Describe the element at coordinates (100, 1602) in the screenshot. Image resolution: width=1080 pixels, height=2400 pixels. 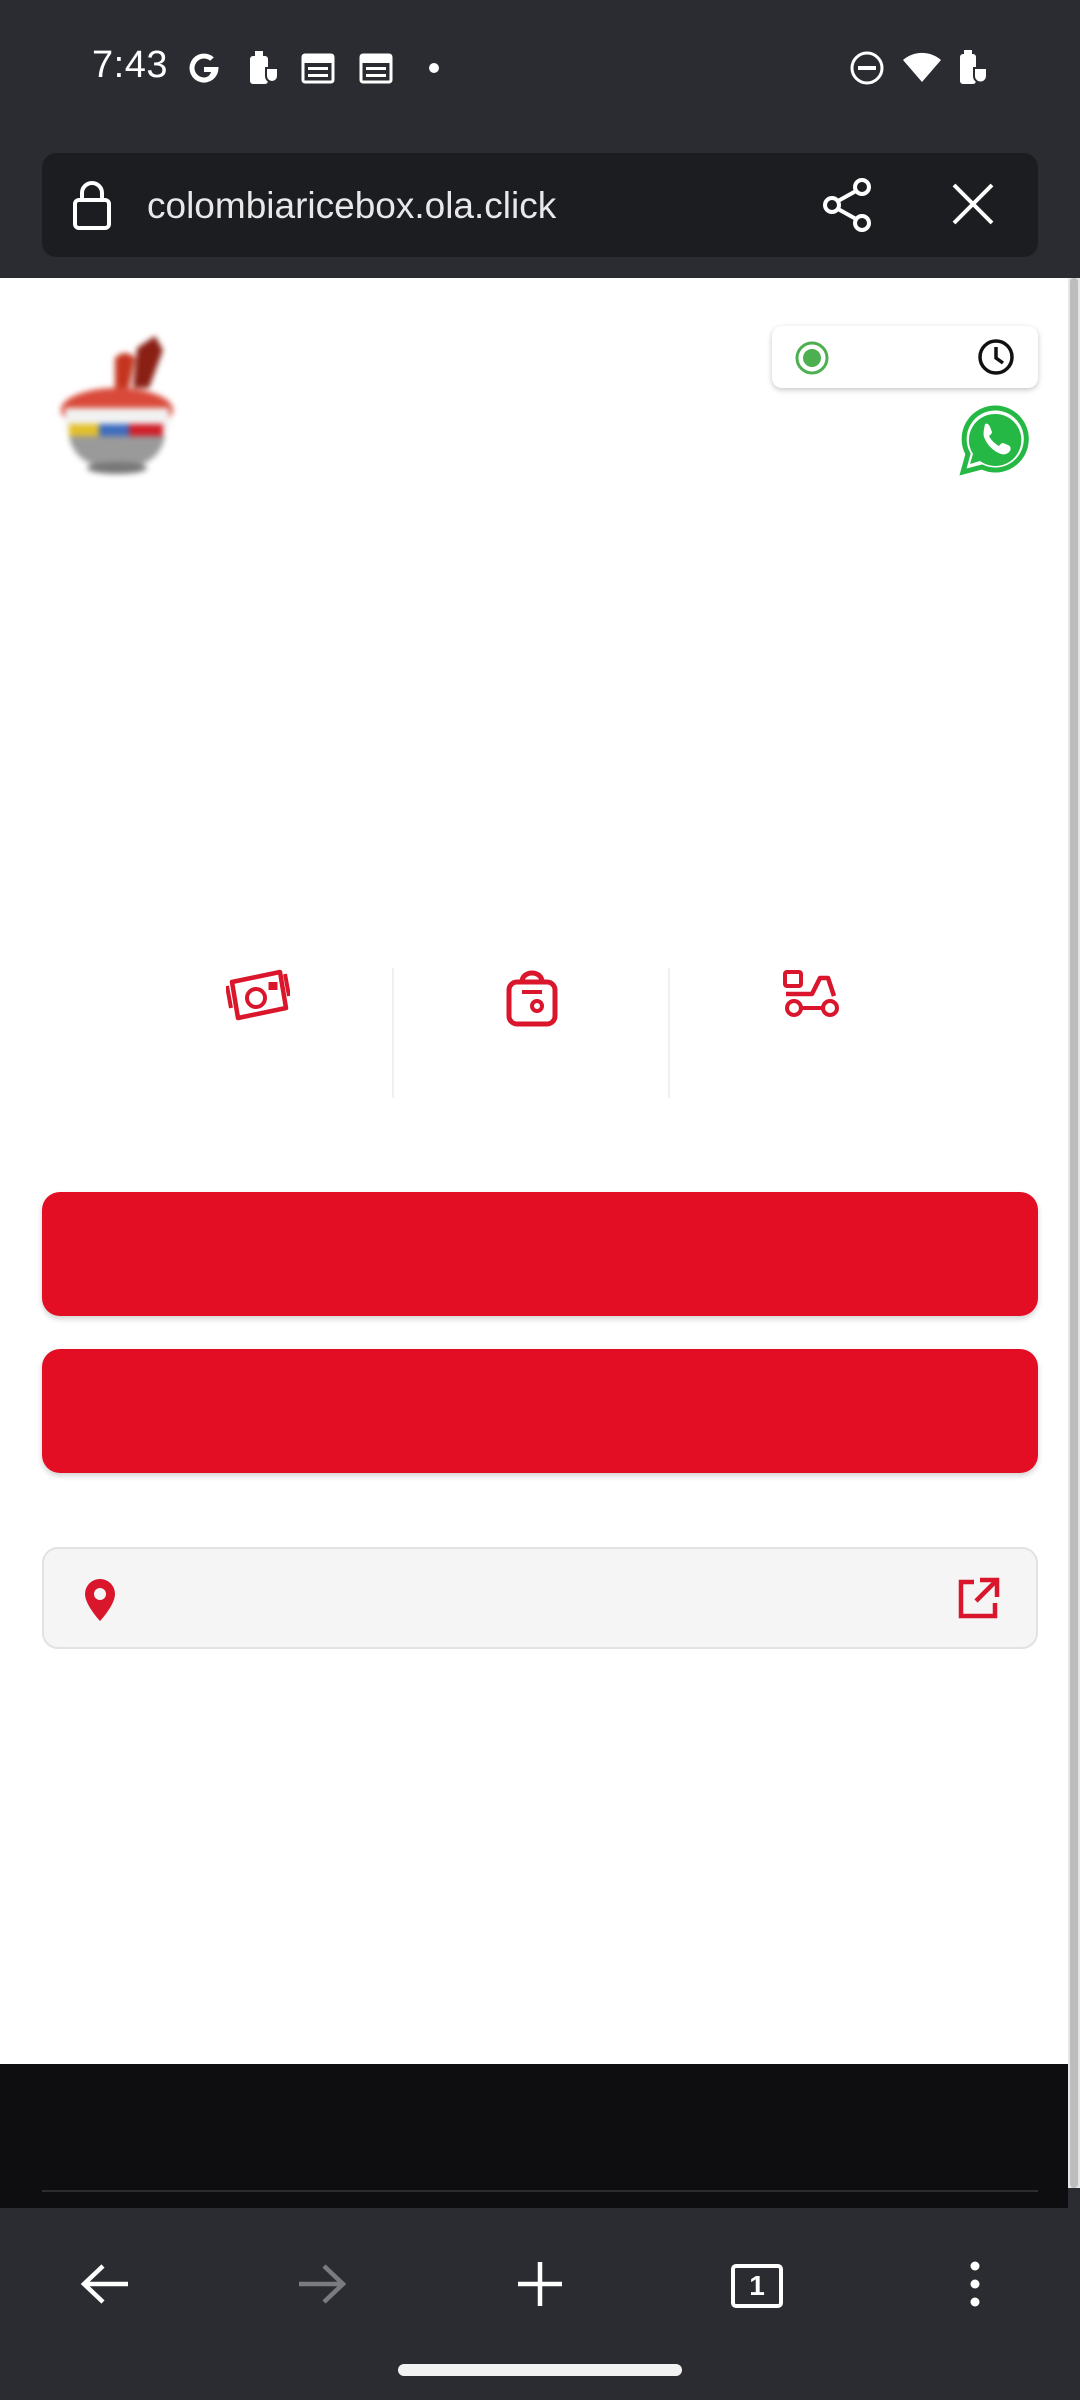
I see `location-pin-icon` at that location.